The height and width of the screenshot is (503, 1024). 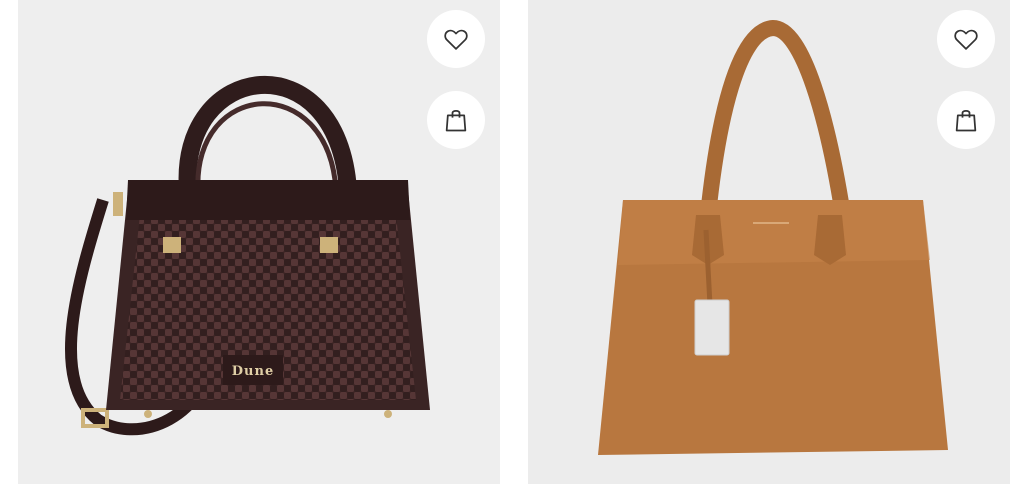 What do you see at coordinates (253, 371) in the screenshot?
I see `brand-logo-text: Dune` at bounding box center [253, 371].